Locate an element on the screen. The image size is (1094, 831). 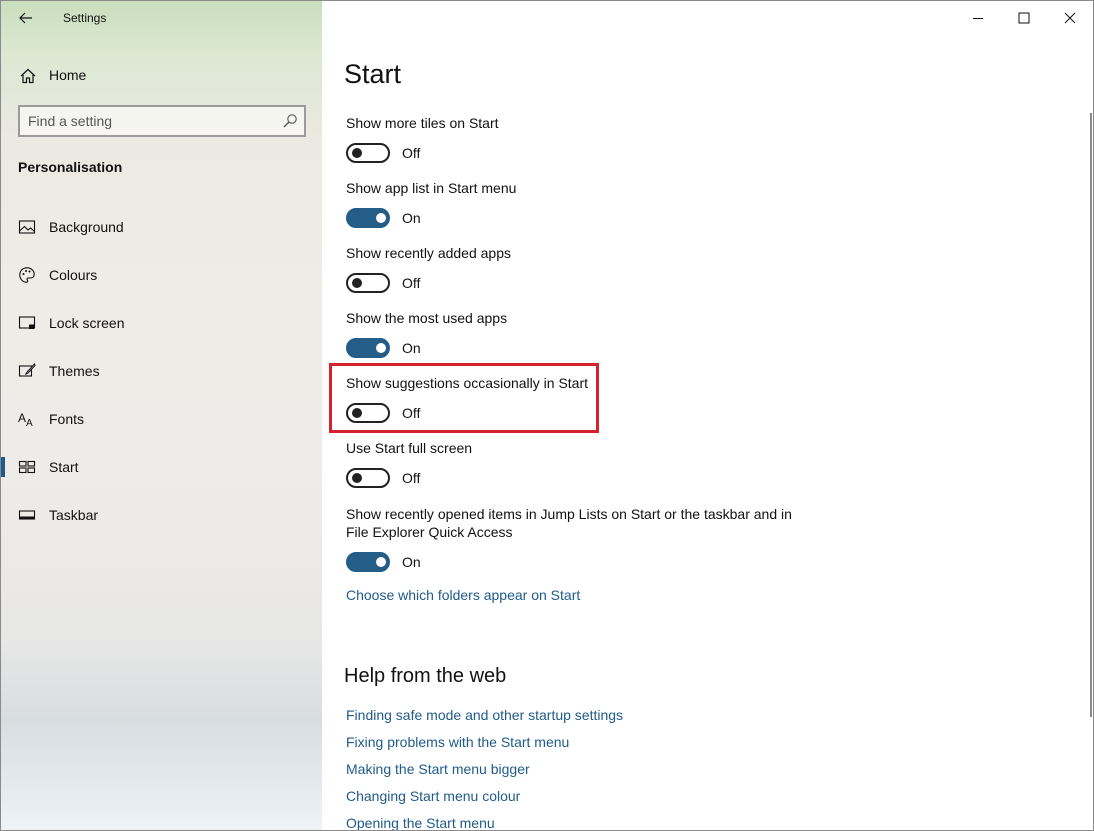
sidebar-item-label: Fonts is located at coordinates (67, 419).